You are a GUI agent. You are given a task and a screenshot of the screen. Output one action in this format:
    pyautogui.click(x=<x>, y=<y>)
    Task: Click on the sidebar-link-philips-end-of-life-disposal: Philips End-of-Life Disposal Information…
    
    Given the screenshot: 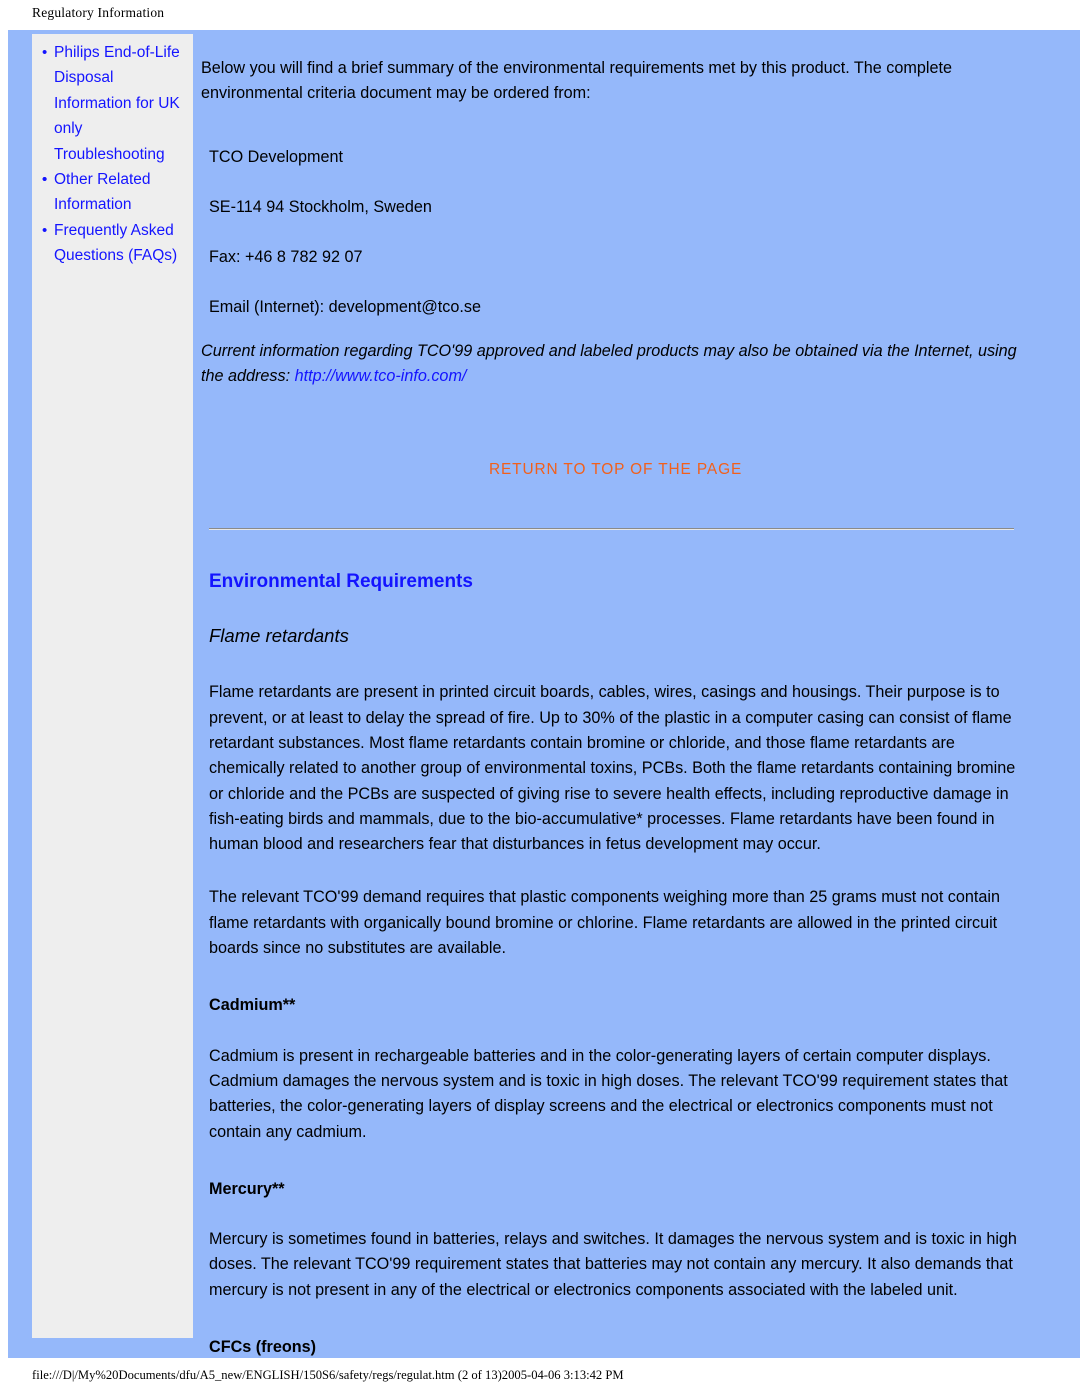 What is the action you would take?
    pyautogui.click(x=117, y=90)
    